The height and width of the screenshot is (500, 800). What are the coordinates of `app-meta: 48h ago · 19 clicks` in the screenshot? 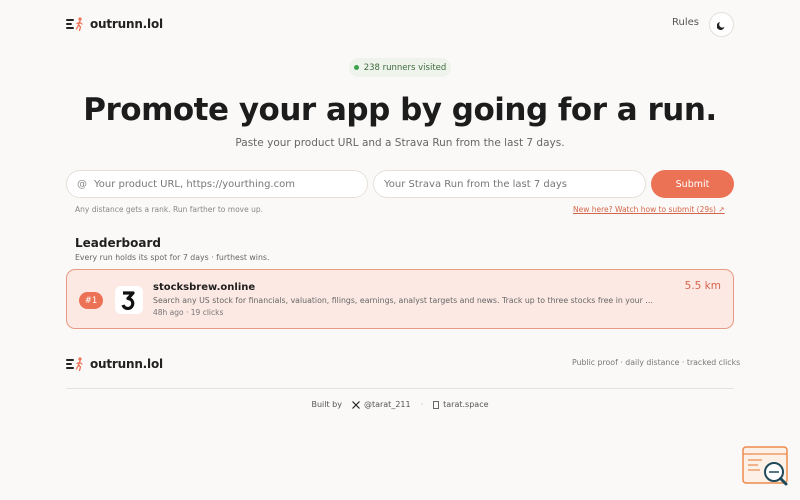 It's located at (188, 312).